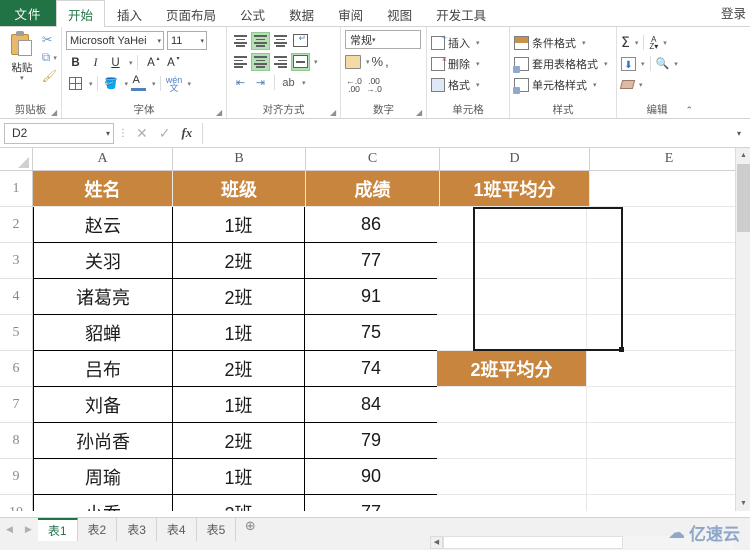  What do you see at coordinates (49, 39) in the screenshot?
I see `cut-button: ✂` at bounding box center [49, 39].